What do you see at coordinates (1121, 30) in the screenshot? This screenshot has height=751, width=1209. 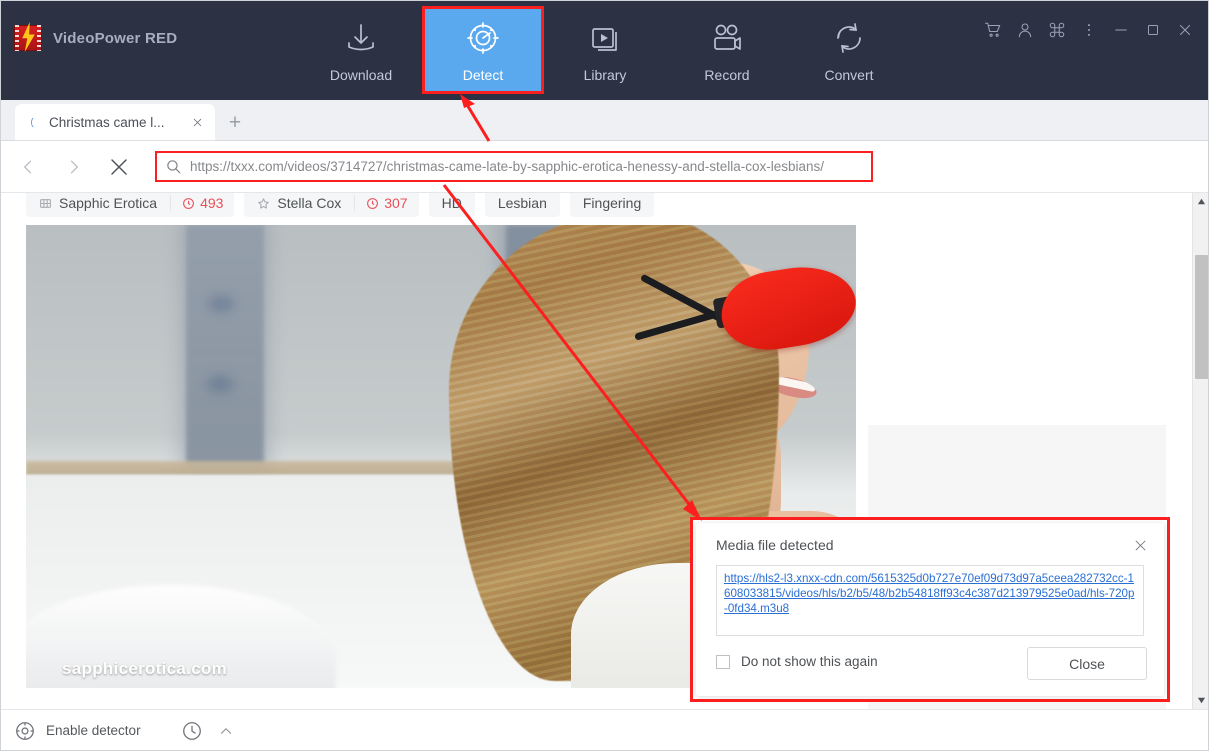 I see `minimize-icon` at bounding box center [1121, 30].